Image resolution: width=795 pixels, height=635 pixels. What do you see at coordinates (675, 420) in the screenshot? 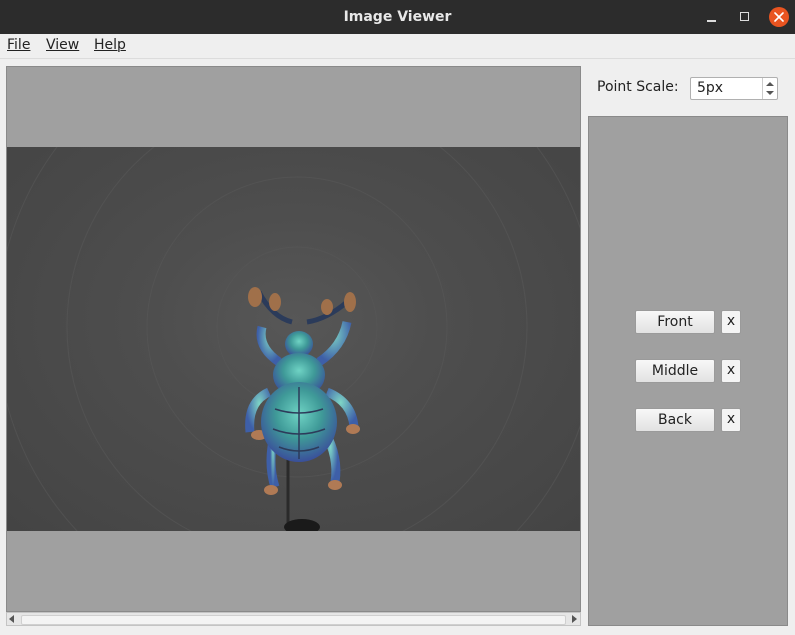
I see `back-button: Back` at bounding box center [675, 420].